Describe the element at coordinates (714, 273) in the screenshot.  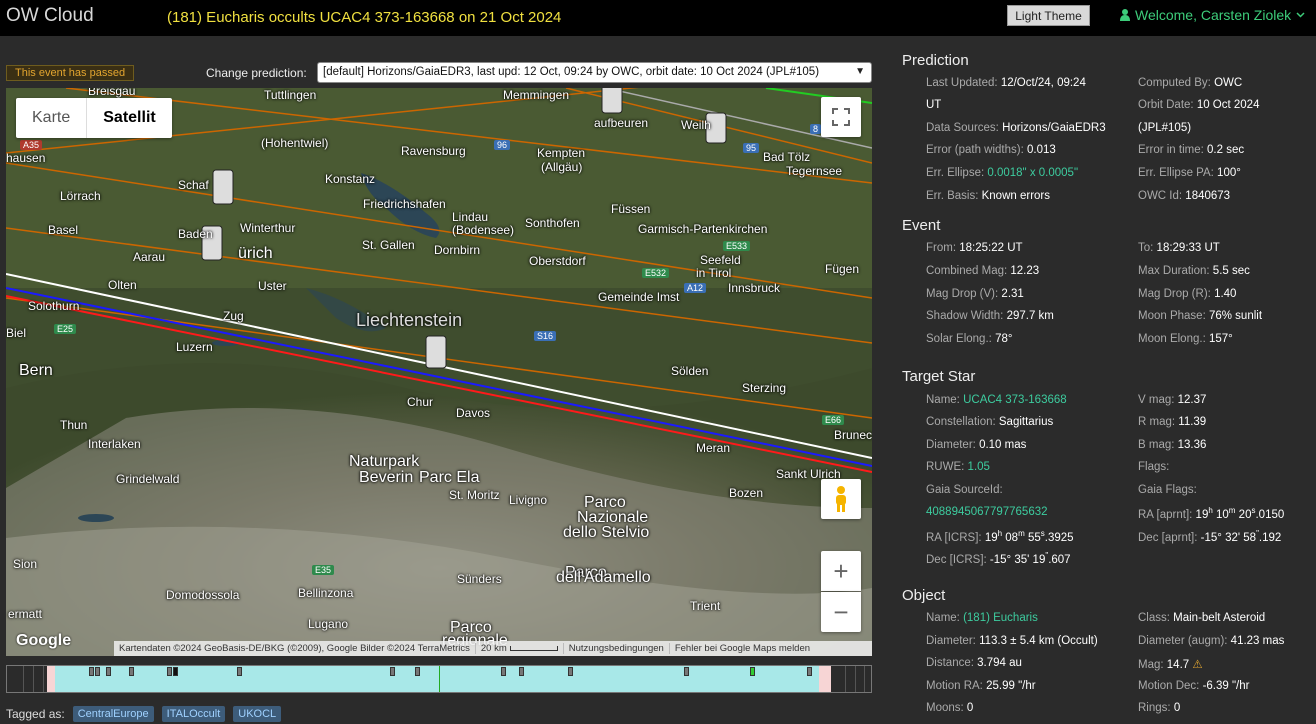
I see `place-label: in Tirol` at that location.